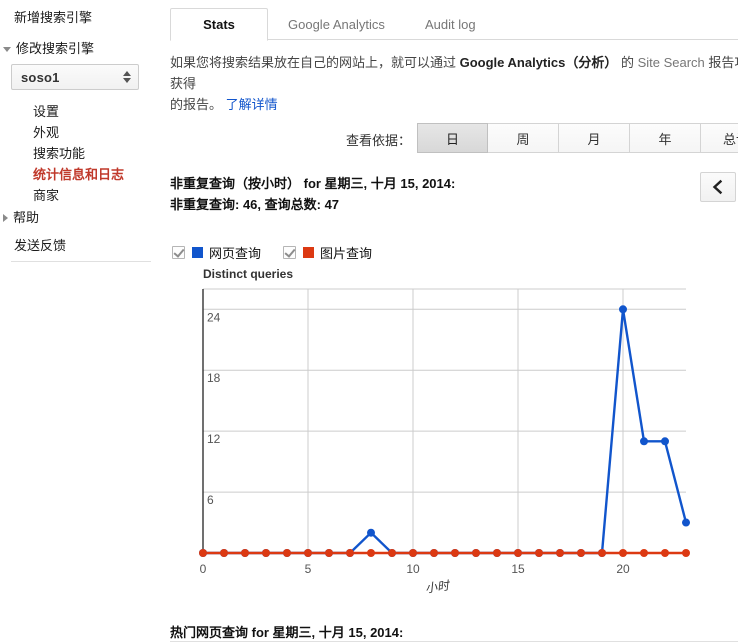 This screenshot has width=738, height=644. I want to click on legend-checkbox-image-queries, so click(290, 252).